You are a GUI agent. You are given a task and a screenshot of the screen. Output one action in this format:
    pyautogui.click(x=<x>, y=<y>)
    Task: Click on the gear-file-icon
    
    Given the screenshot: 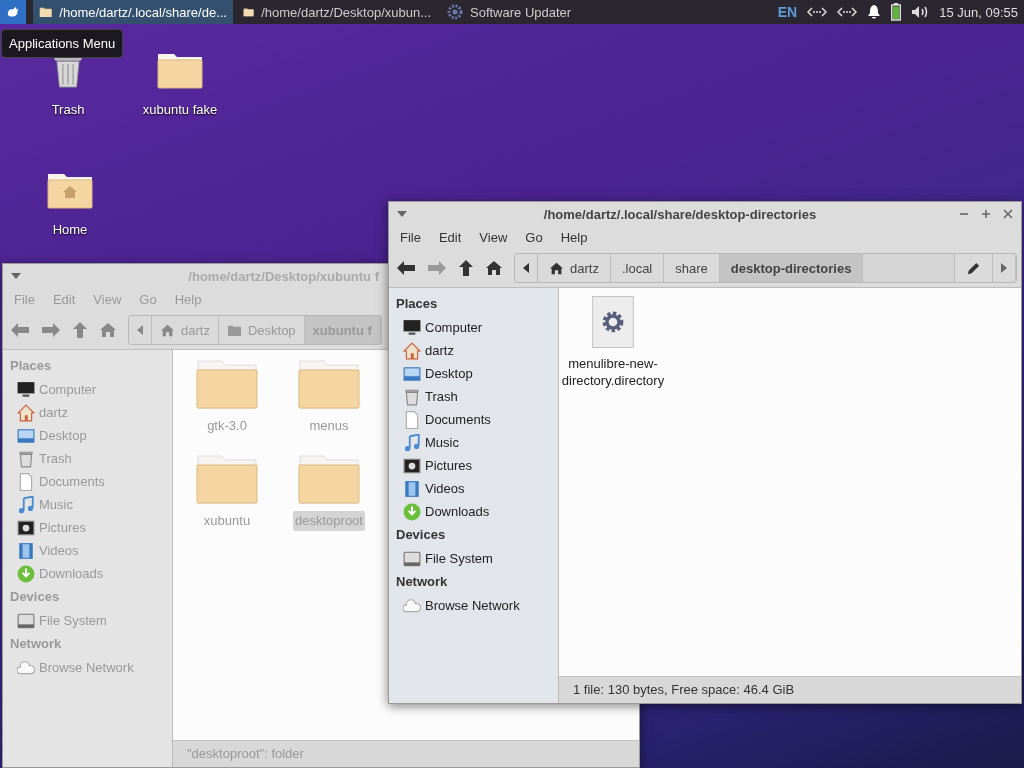 What is the action you would take?
    pyautogui.click(x=613, y=322)
    